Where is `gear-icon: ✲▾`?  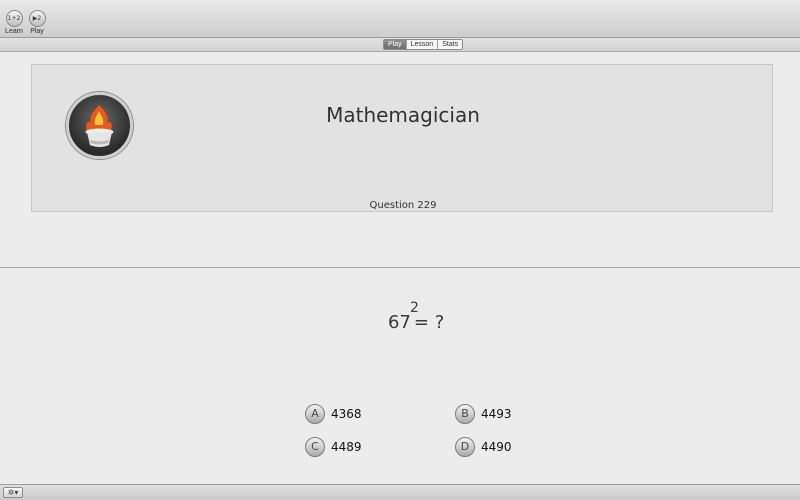
gear-icon: ✲▾ is located at coordinates (13, 492).